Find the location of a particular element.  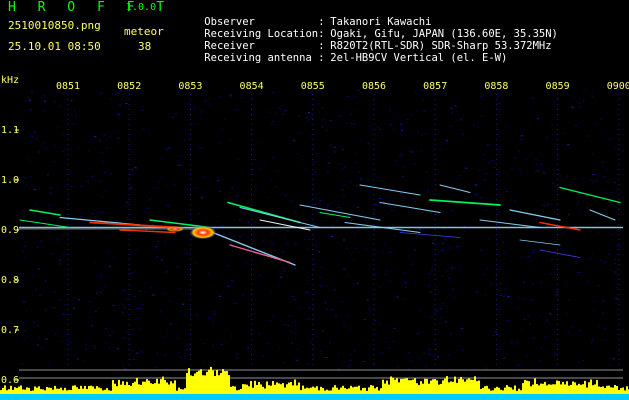

time-tick-label: 0857 is located at coordinates (435, 86).